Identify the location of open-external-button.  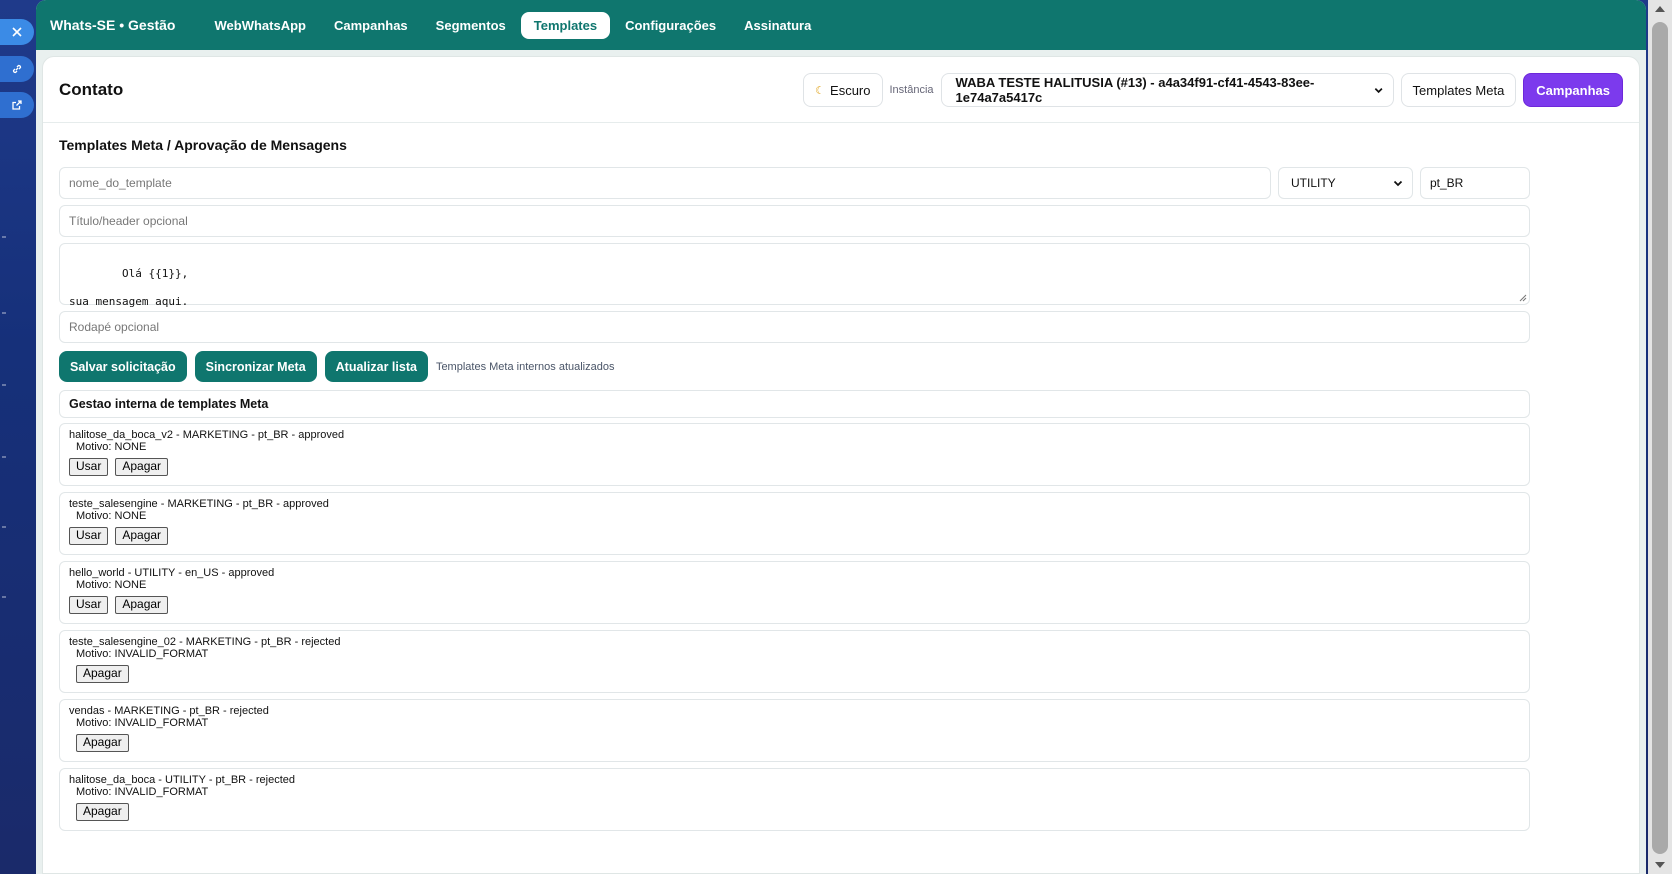
(17, 105).